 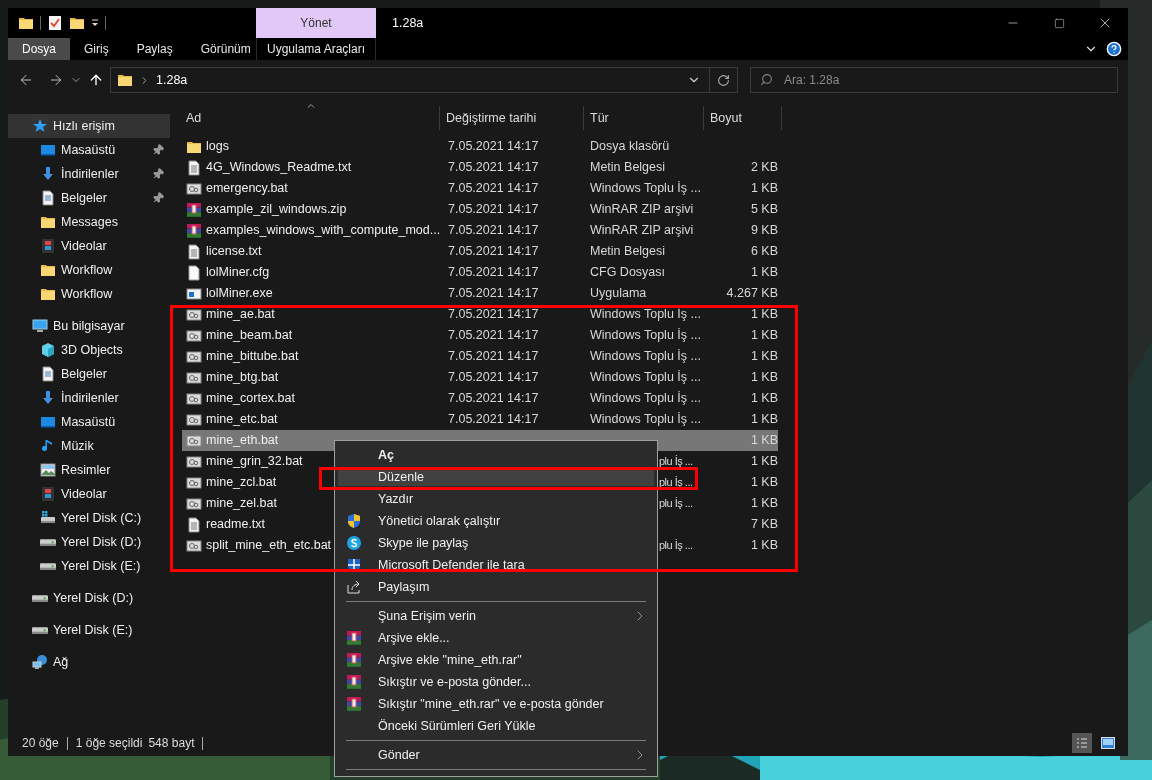 What do you see at coordinates (279, 167) in the screenshot?
I see `file-name: 4G_Windows_Readme.txt` at bounding box center [279, 167].